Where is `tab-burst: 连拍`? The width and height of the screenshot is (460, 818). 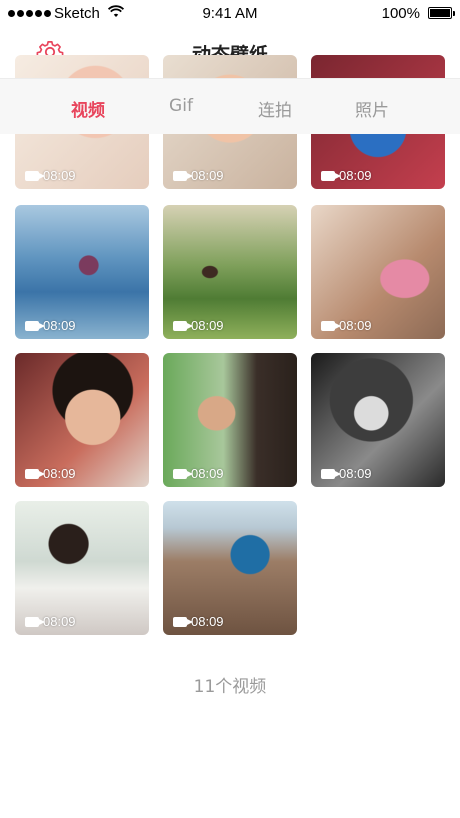
tab-burst: 连拍 is located at coordinates (275, 108).